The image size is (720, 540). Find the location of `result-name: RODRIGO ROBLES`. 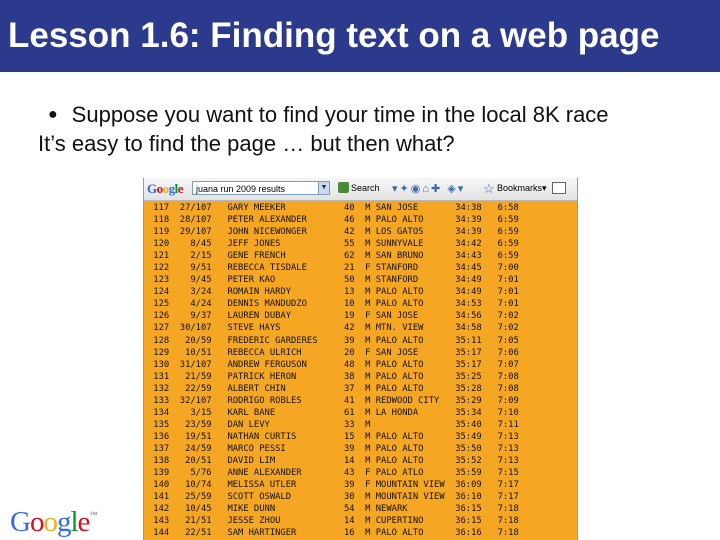

result-name: RODRIGO ROBLES is located at coordinates (272, 400).